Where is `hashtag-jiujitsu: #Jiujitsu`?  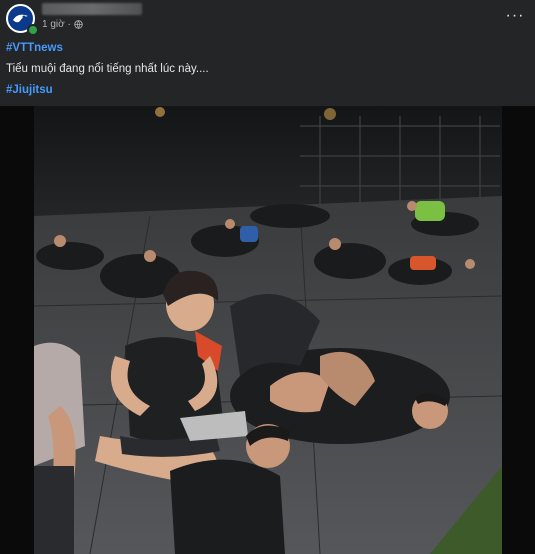 hashtag-jiujitsu: #Jiujitsu is located at coordinates (29, 90).